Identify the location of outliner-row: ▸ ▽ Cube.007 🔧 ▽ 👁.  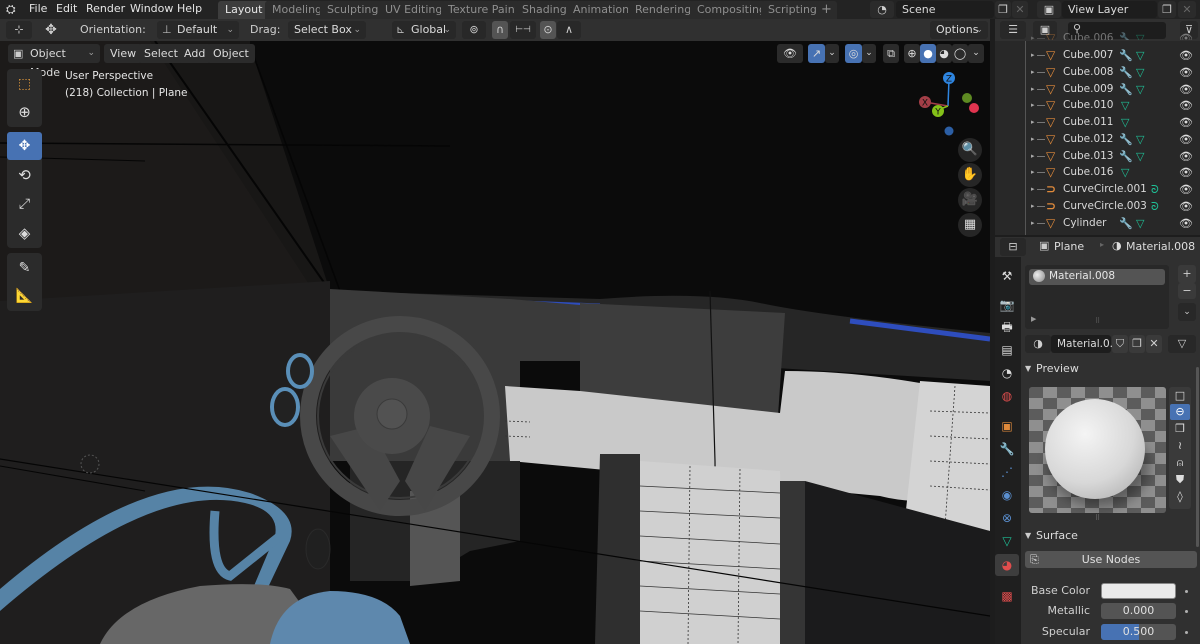
(1097, 55).